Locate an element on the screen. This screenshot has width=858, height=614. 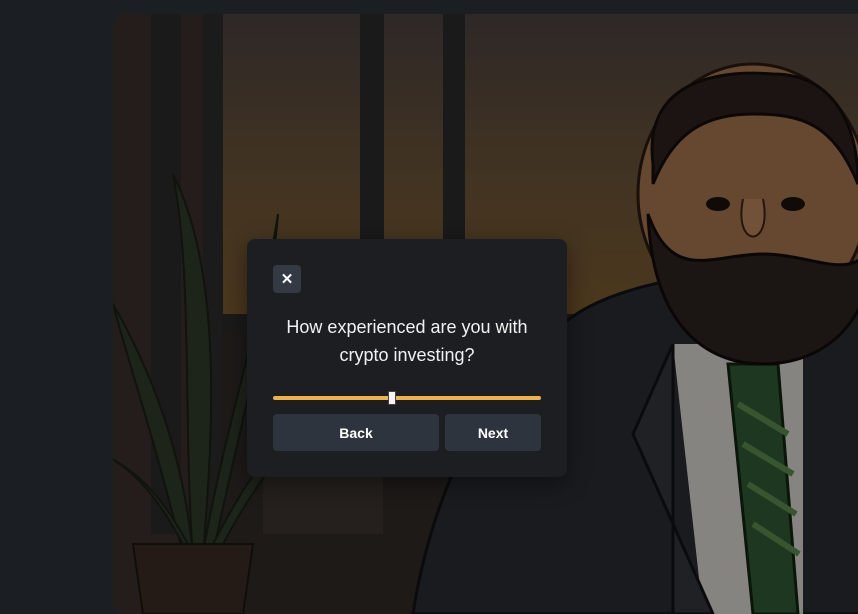
back-button: Back is located at coordinates (356, 432).